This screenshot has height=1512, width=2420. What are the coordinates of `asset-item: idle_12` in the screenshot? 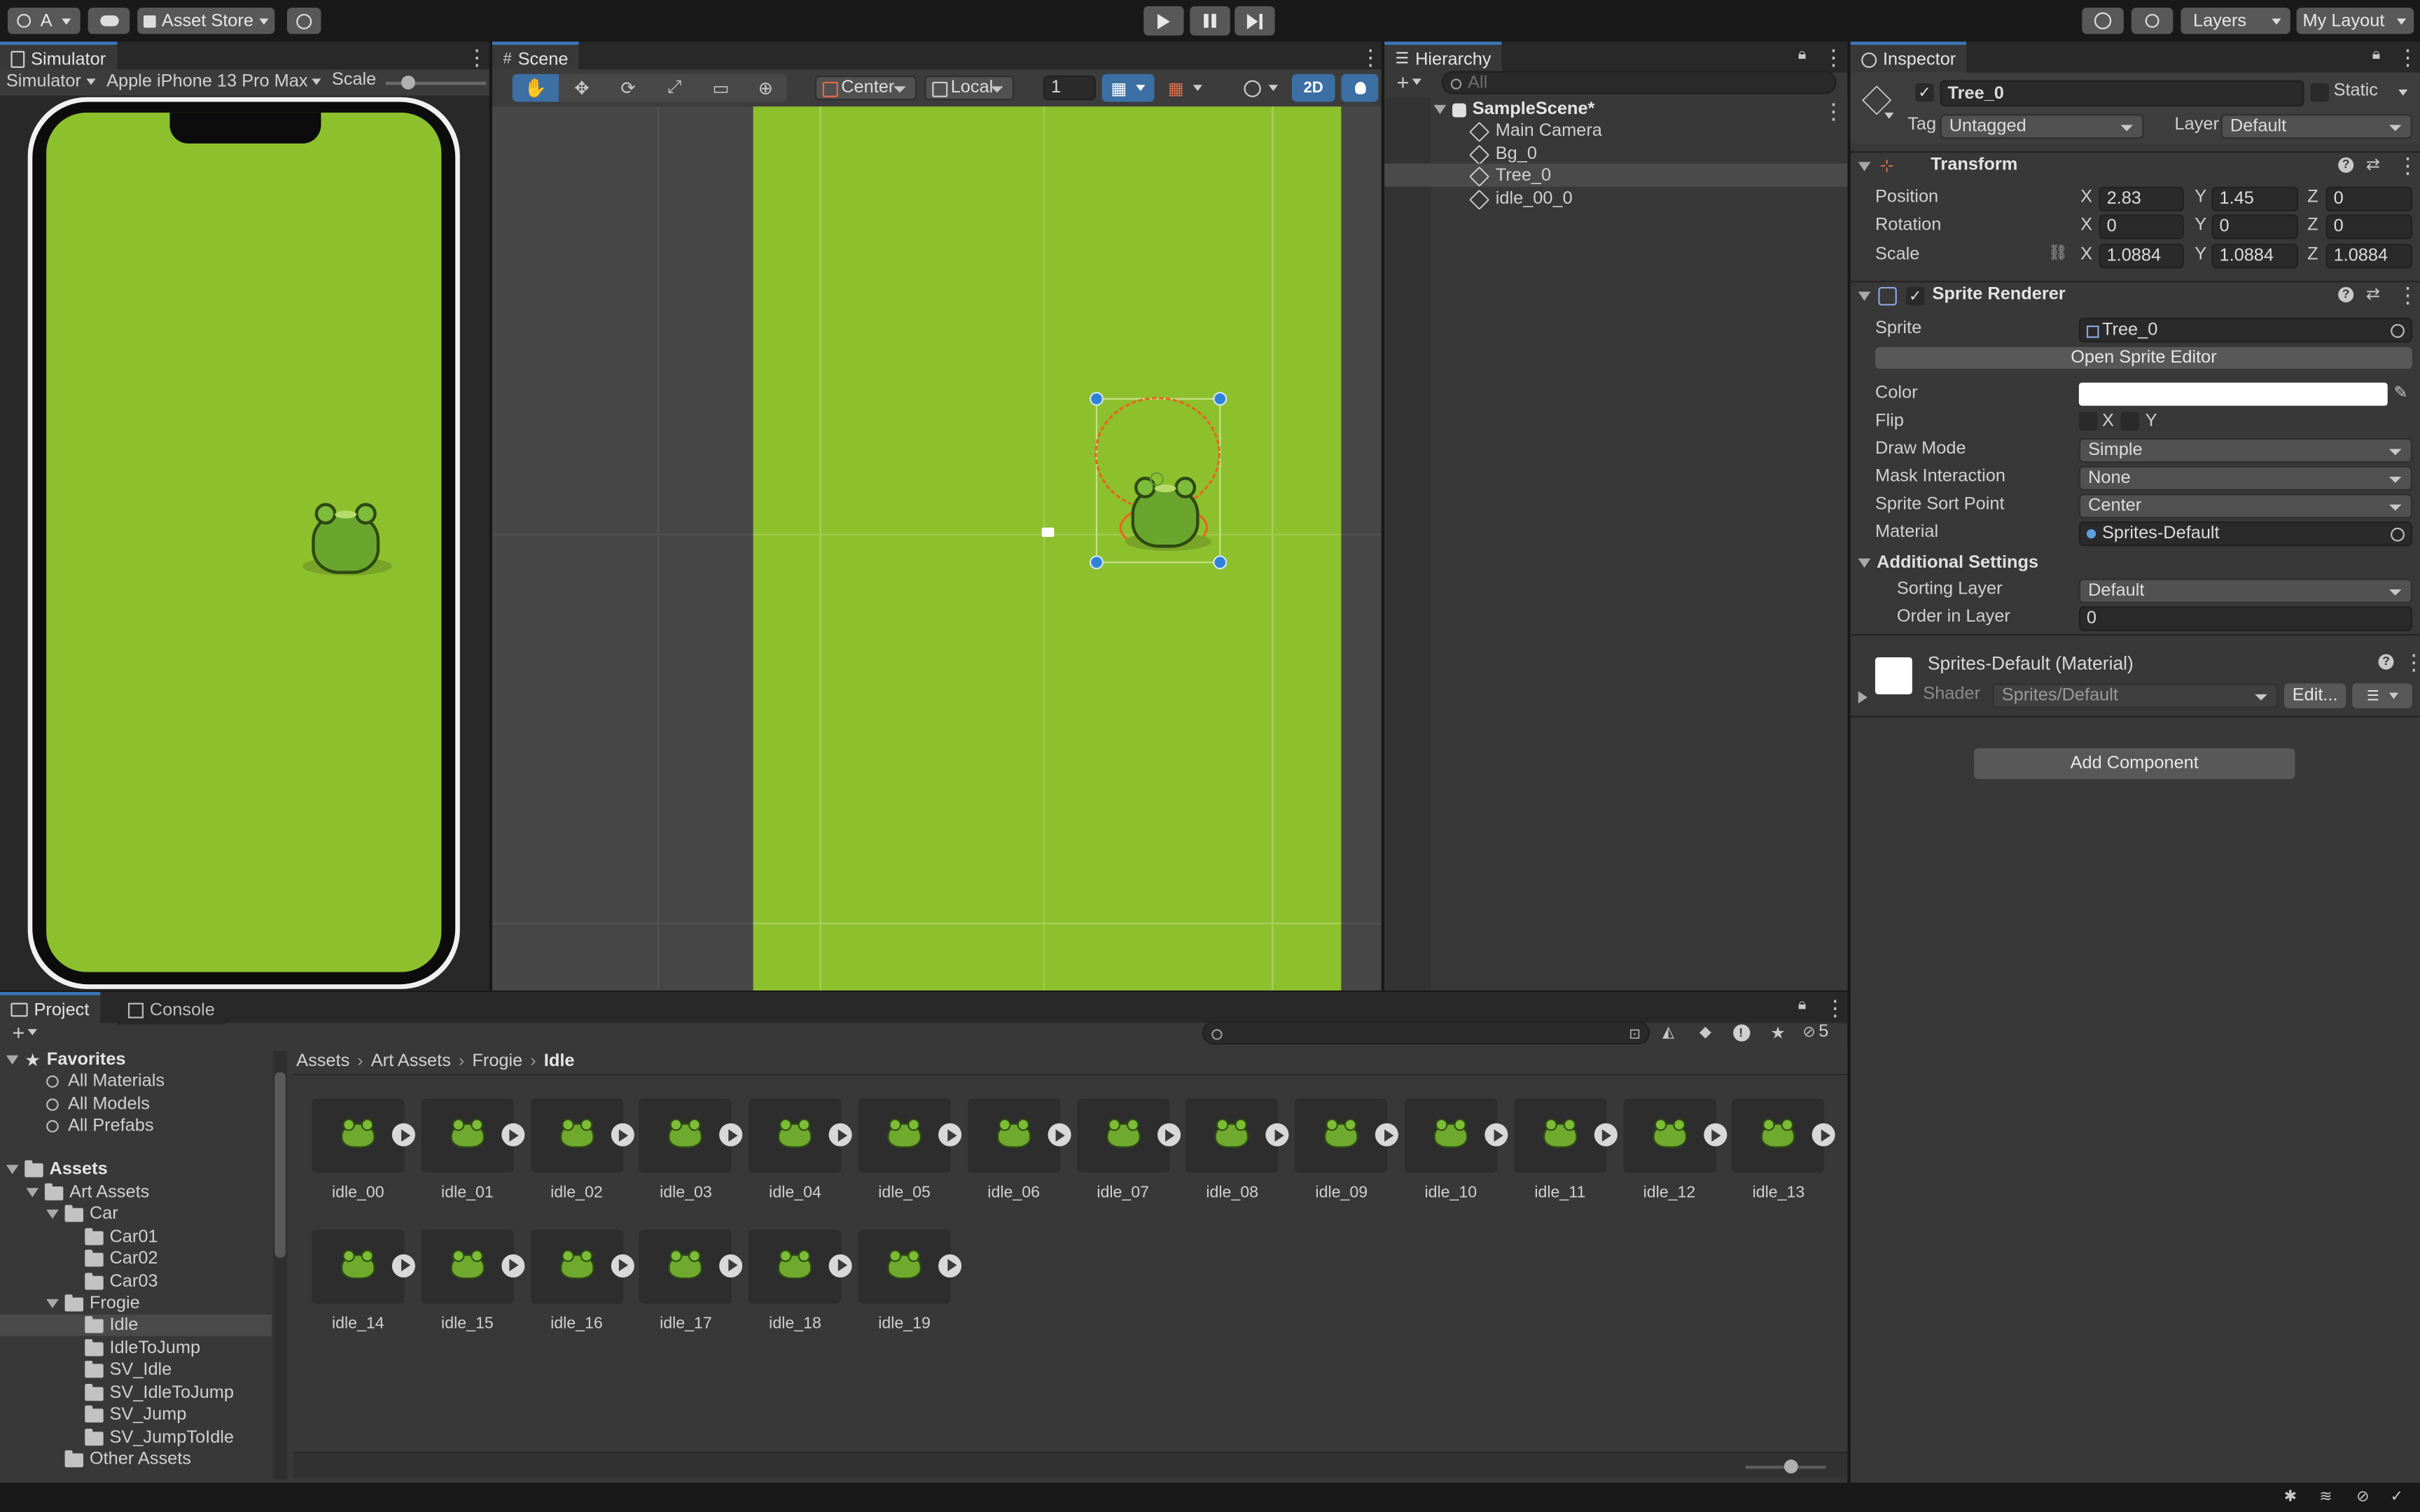 It's located at (1674, 1150).